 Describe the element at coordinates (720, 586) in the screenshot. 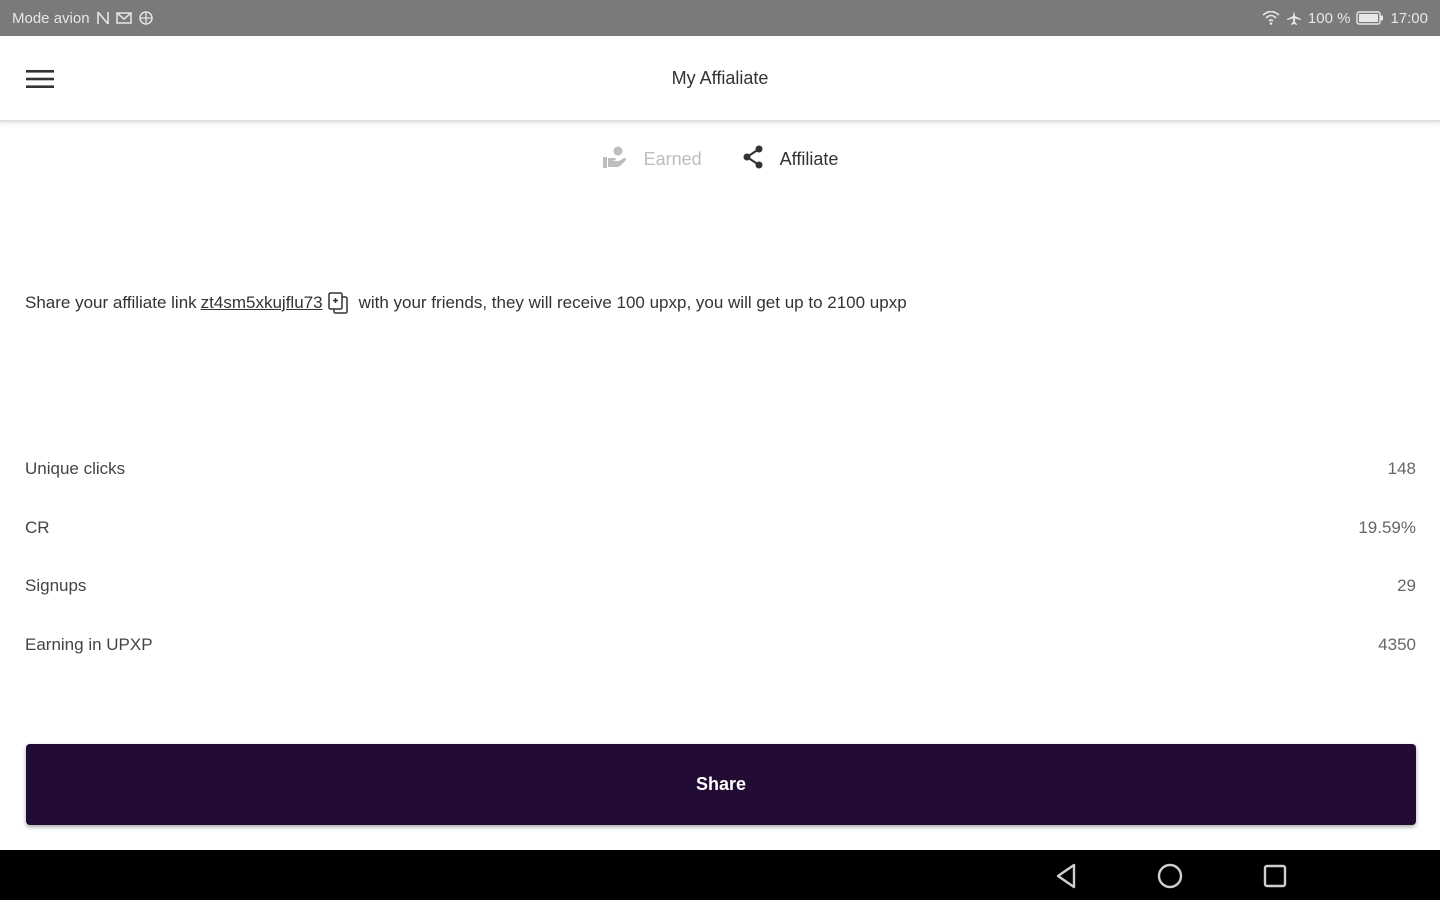

I see `stat-row-signups: Signups 29` at that location.